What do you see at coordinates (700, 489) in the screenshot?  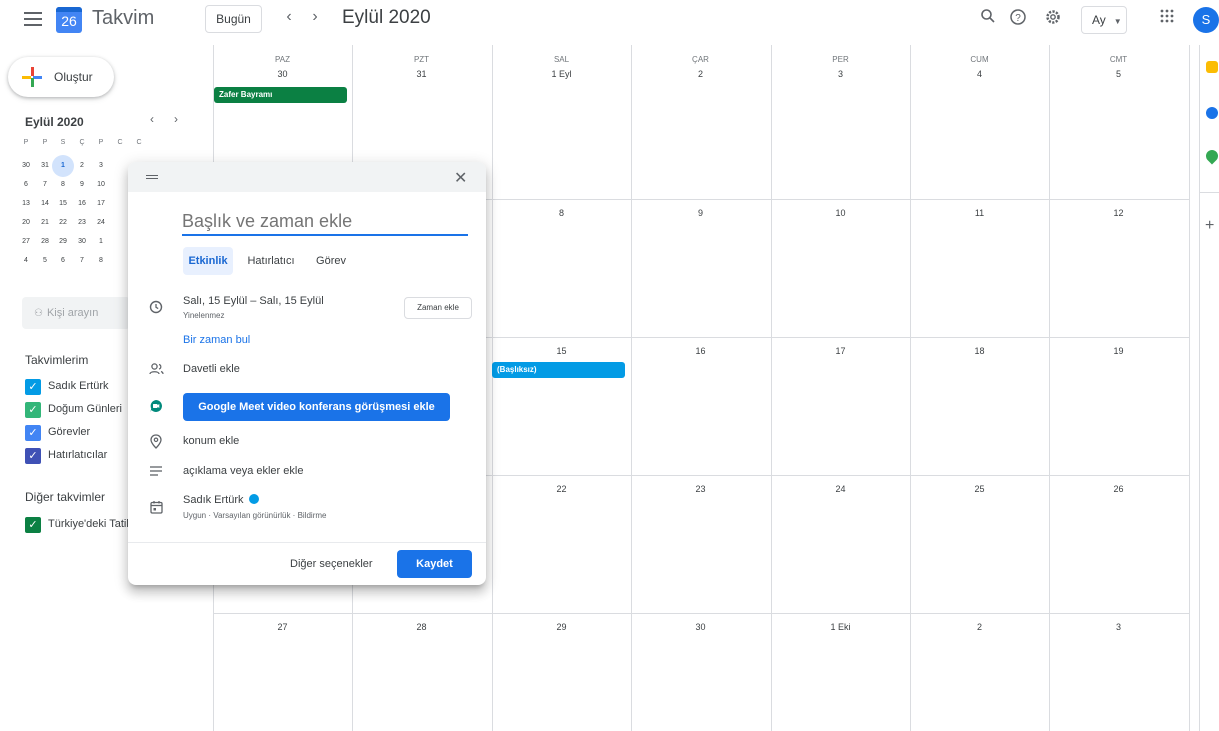 I see `day-number: 23` at bounding box center [700, 489].